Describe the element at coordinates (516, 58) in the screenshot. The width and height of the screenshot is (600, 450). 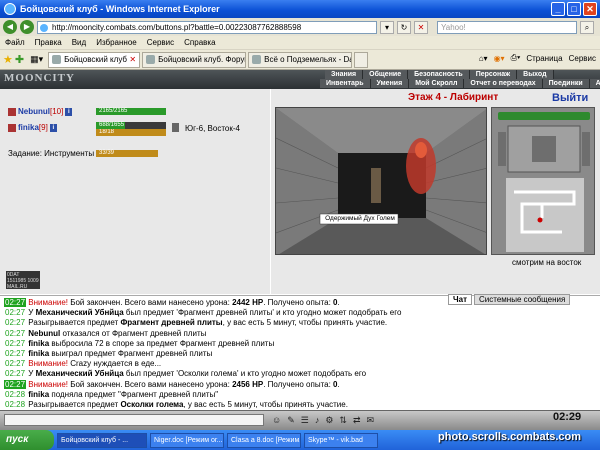
I see `print-icon: ⎙▾` at that location.